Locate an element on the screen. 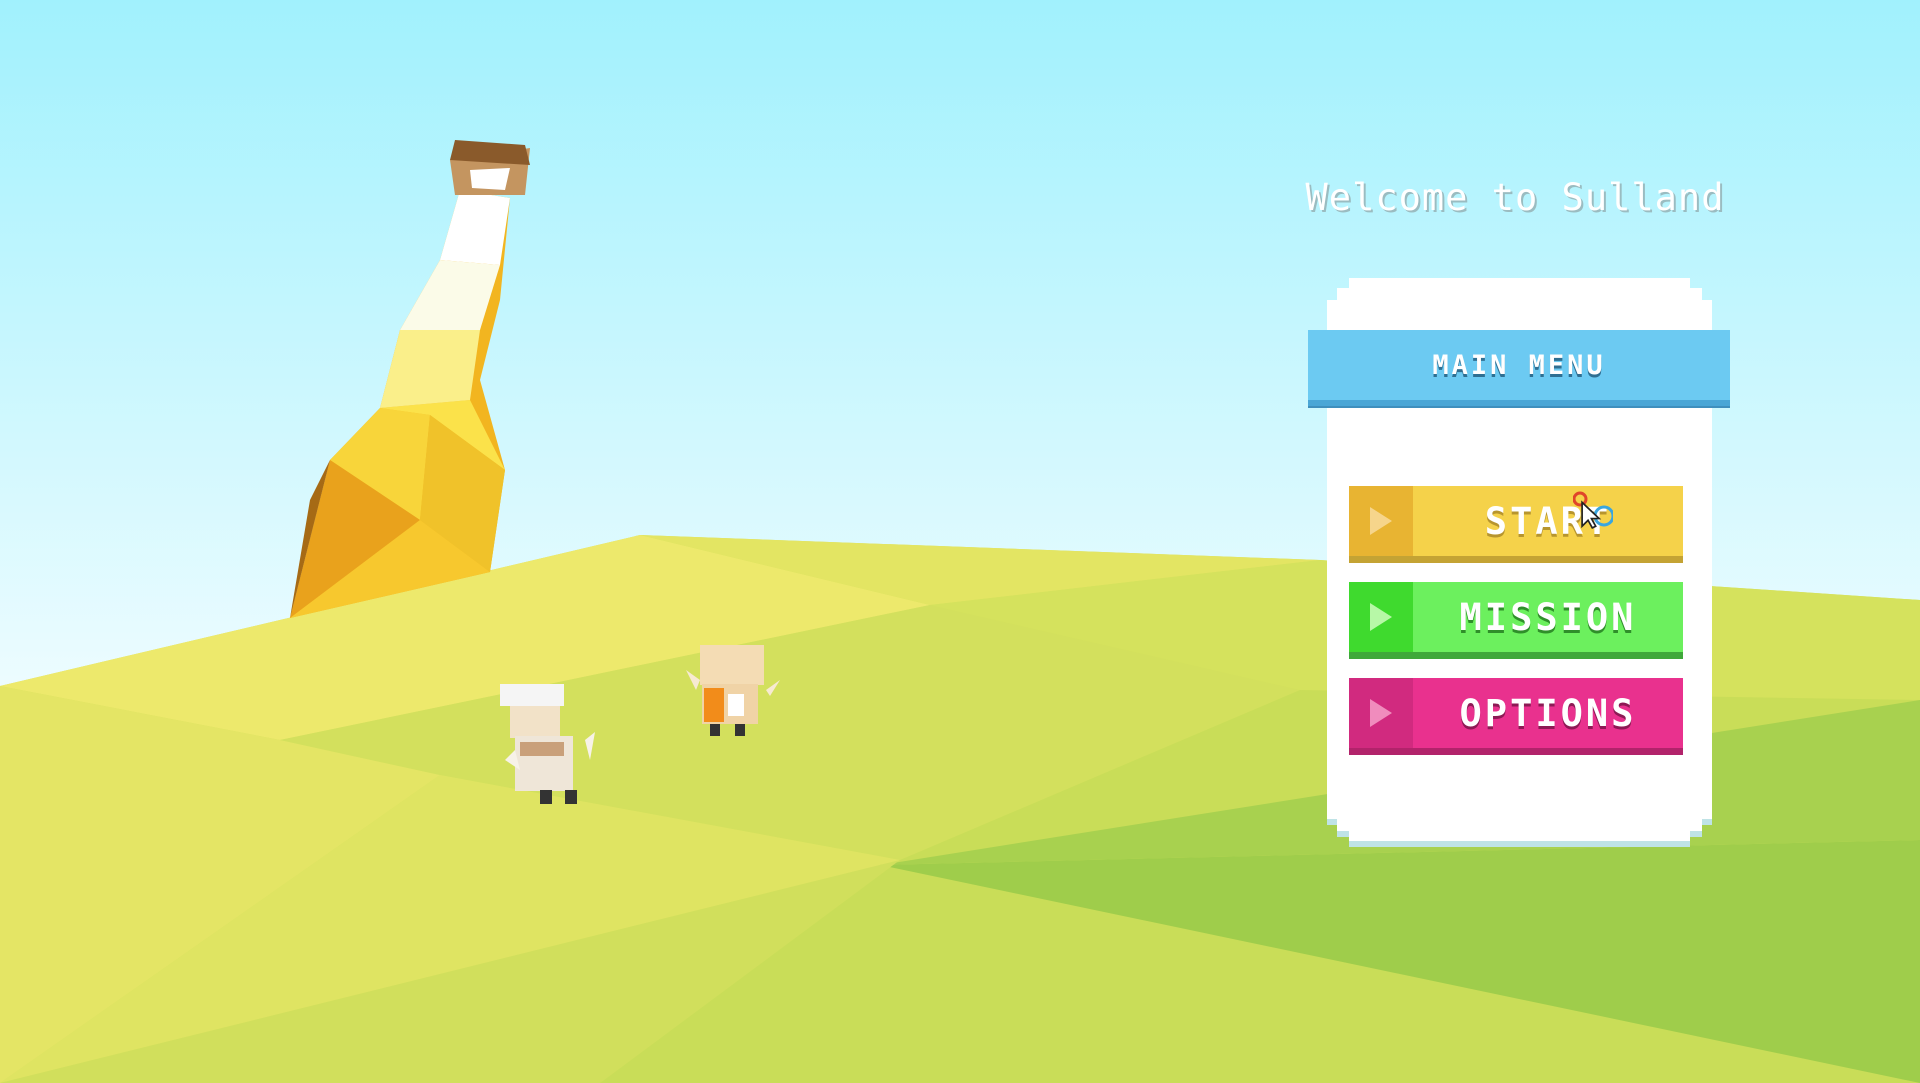 This screenshot has height=1083, width=1920. mission-button-icon-box is located at coordinates (1381, 617).